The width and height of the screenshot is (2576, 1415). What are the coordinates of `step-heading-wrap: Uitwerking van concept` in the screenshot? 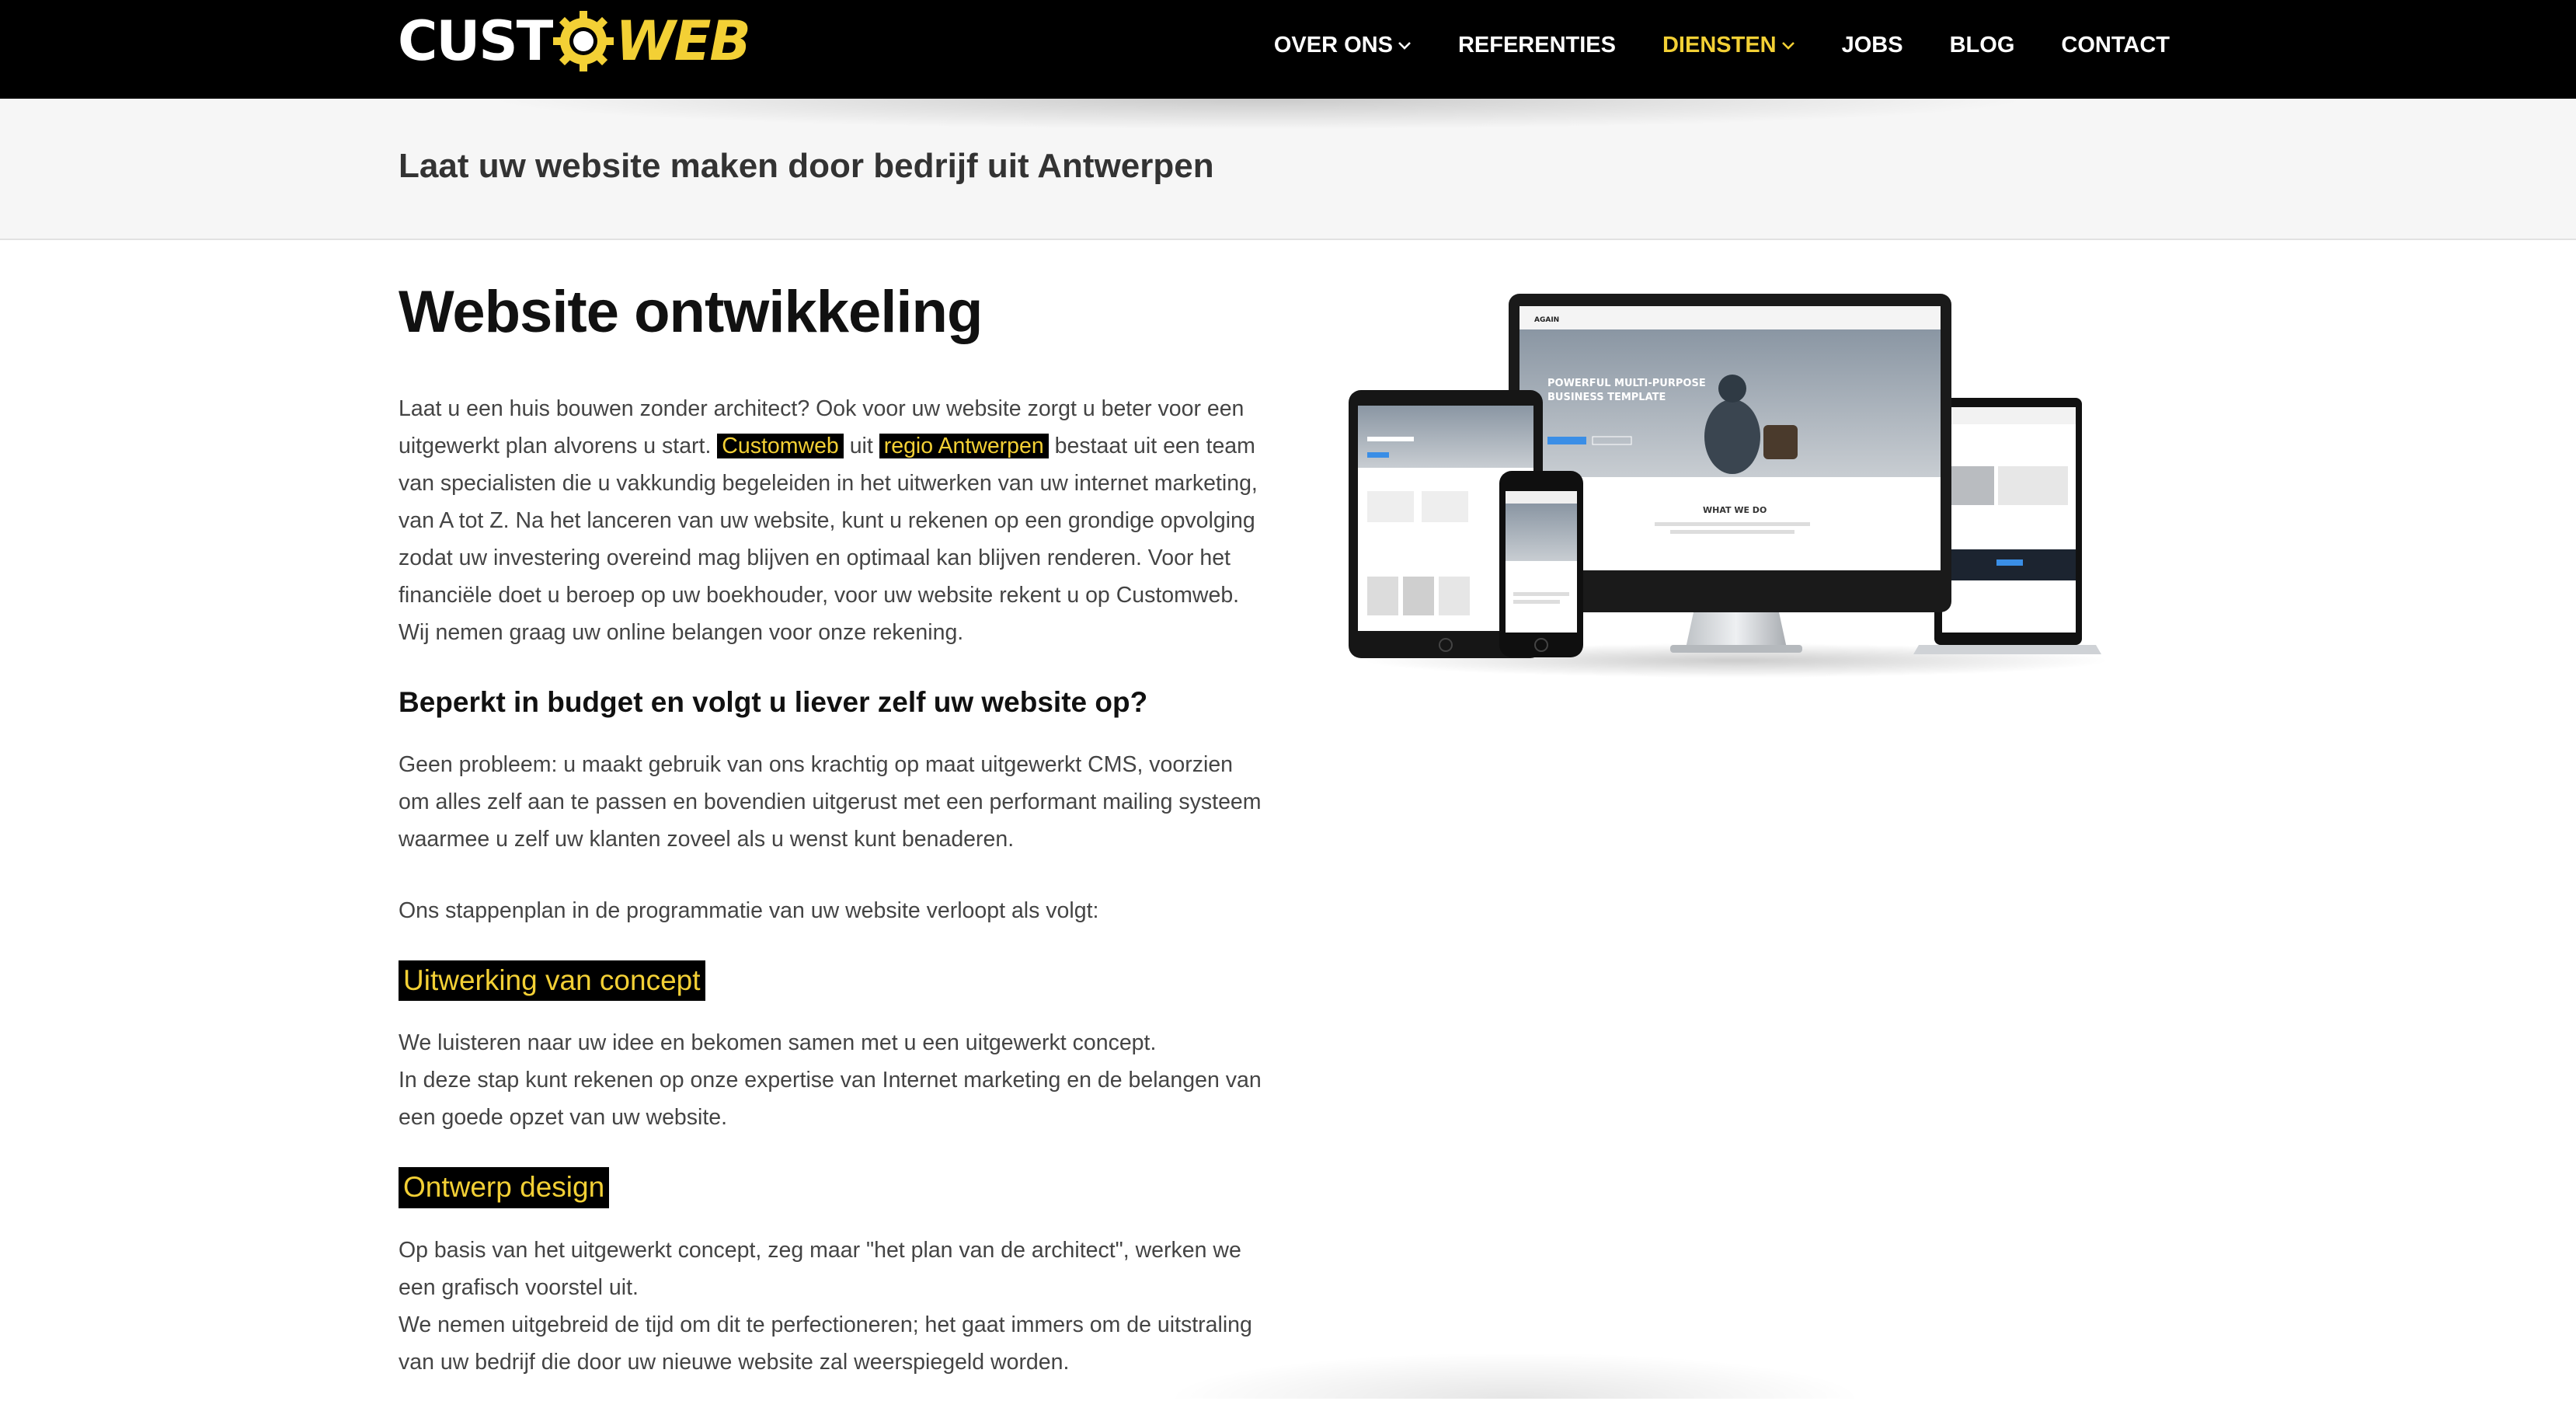 It's located at (834, 981).